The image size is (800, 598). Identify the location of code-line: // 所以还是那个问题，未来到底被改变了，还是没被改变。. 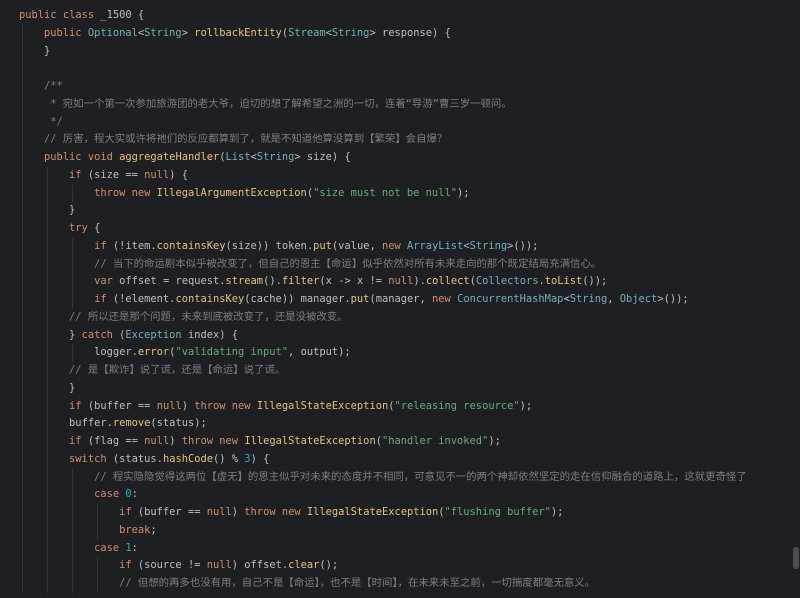
(409, 318).